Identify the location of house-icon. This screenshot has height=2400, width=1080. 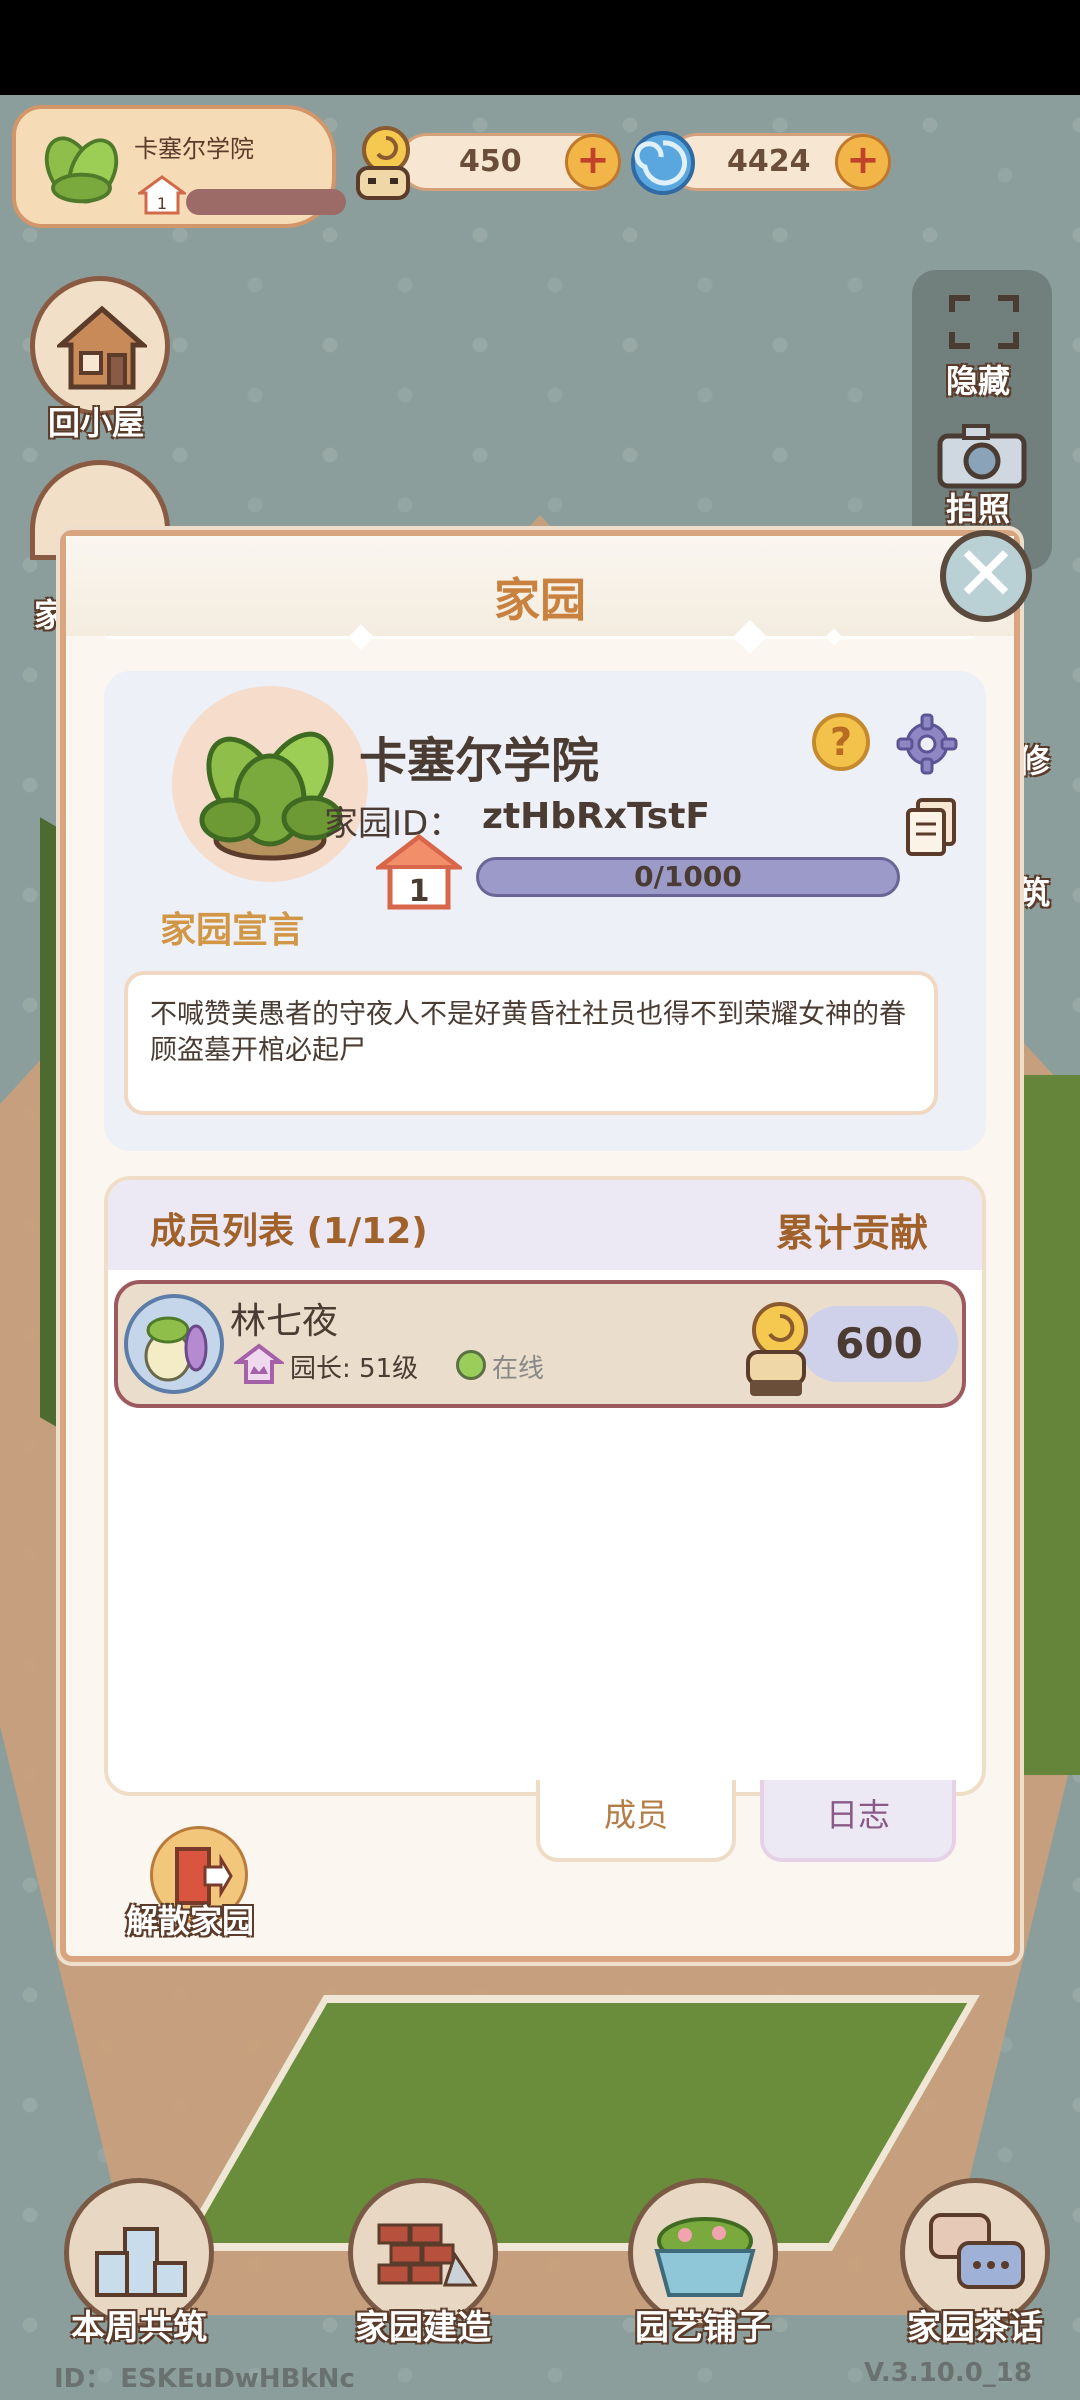
(102, 347).